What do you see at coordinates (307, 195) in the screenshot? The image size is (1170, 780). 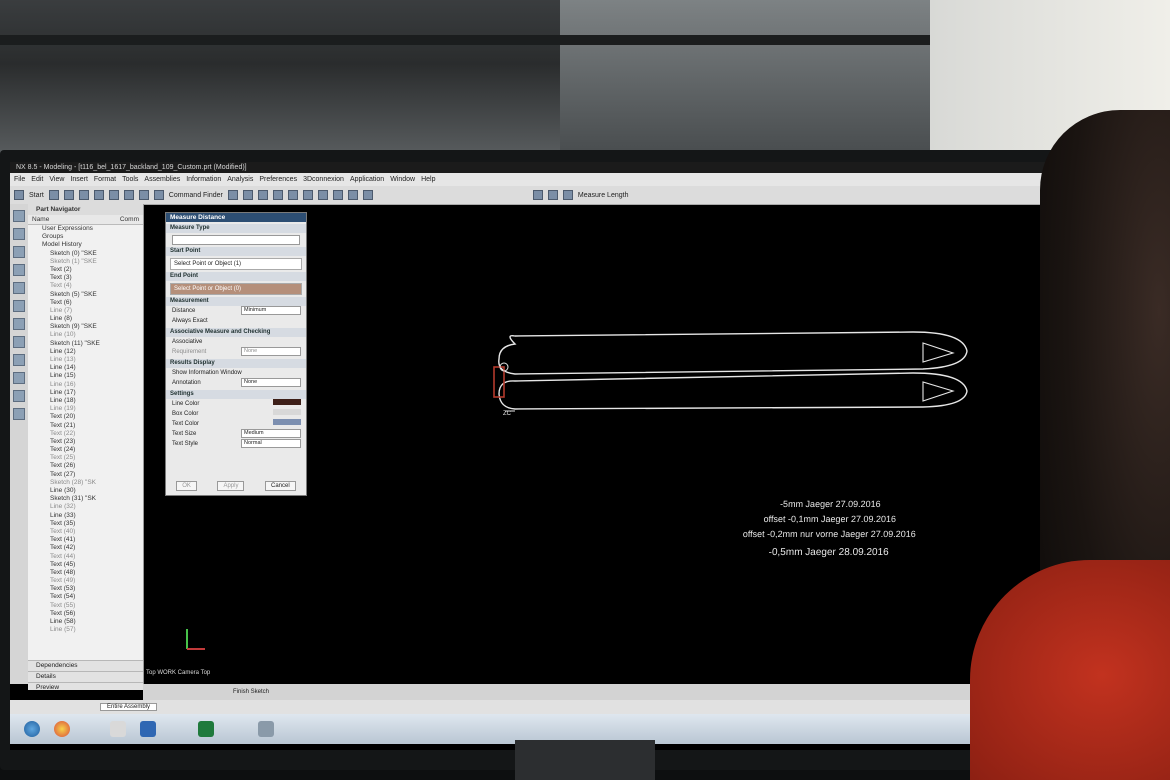 I see `measure-icon` at bounding box center [307, 195].